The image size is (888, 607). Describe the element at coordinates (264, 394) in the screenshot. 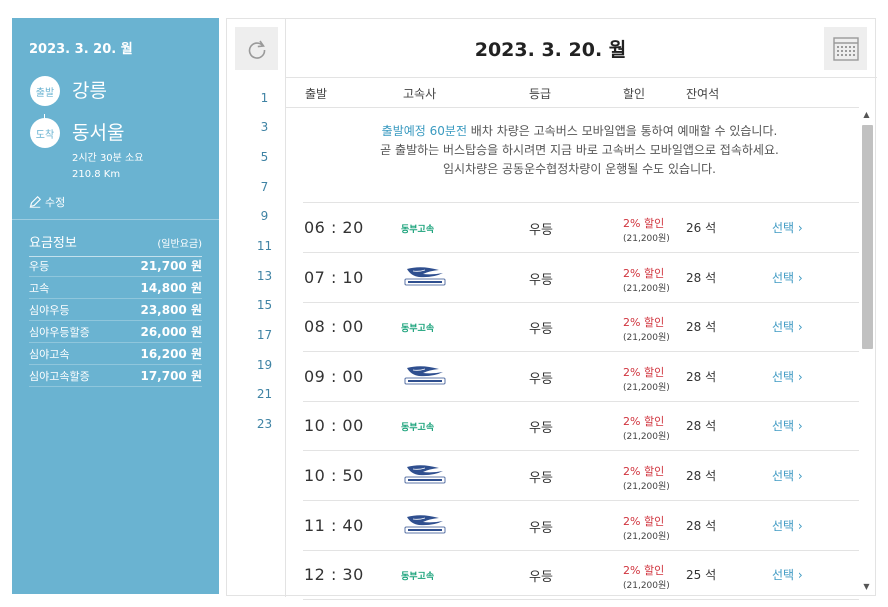

I see `hour-button: 21` at that location.